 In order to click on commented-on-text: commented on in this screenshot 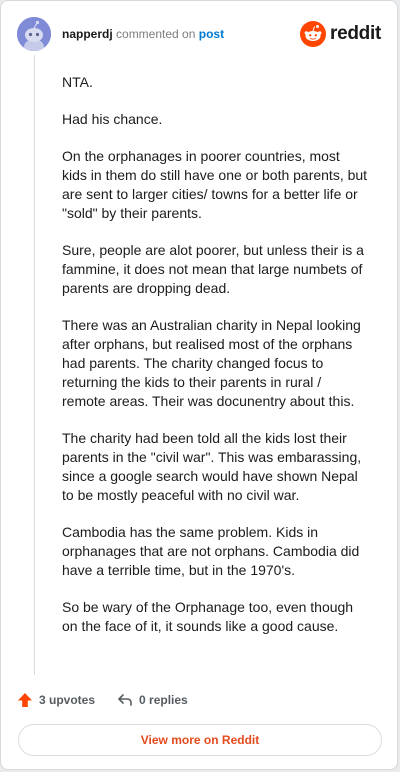, I will do `click(156, 34)`.